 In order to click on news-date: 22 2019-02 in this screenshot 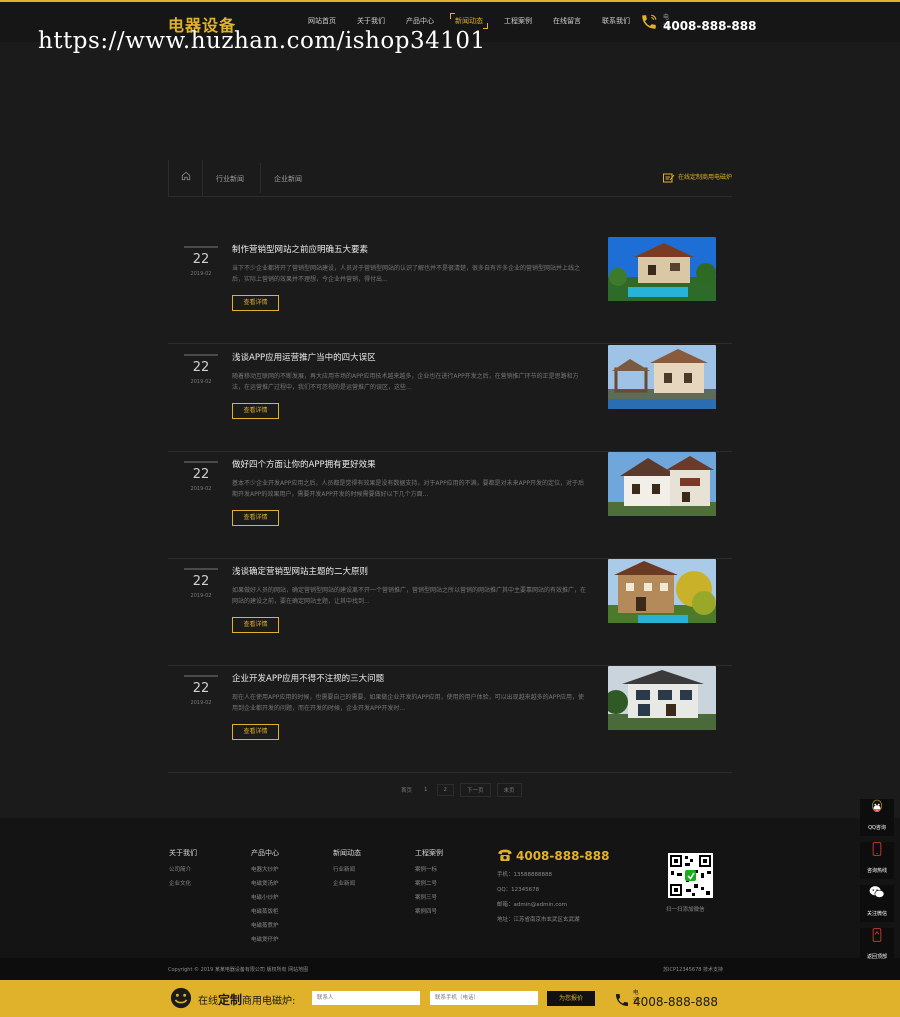, I will do `click(201, 583)`.